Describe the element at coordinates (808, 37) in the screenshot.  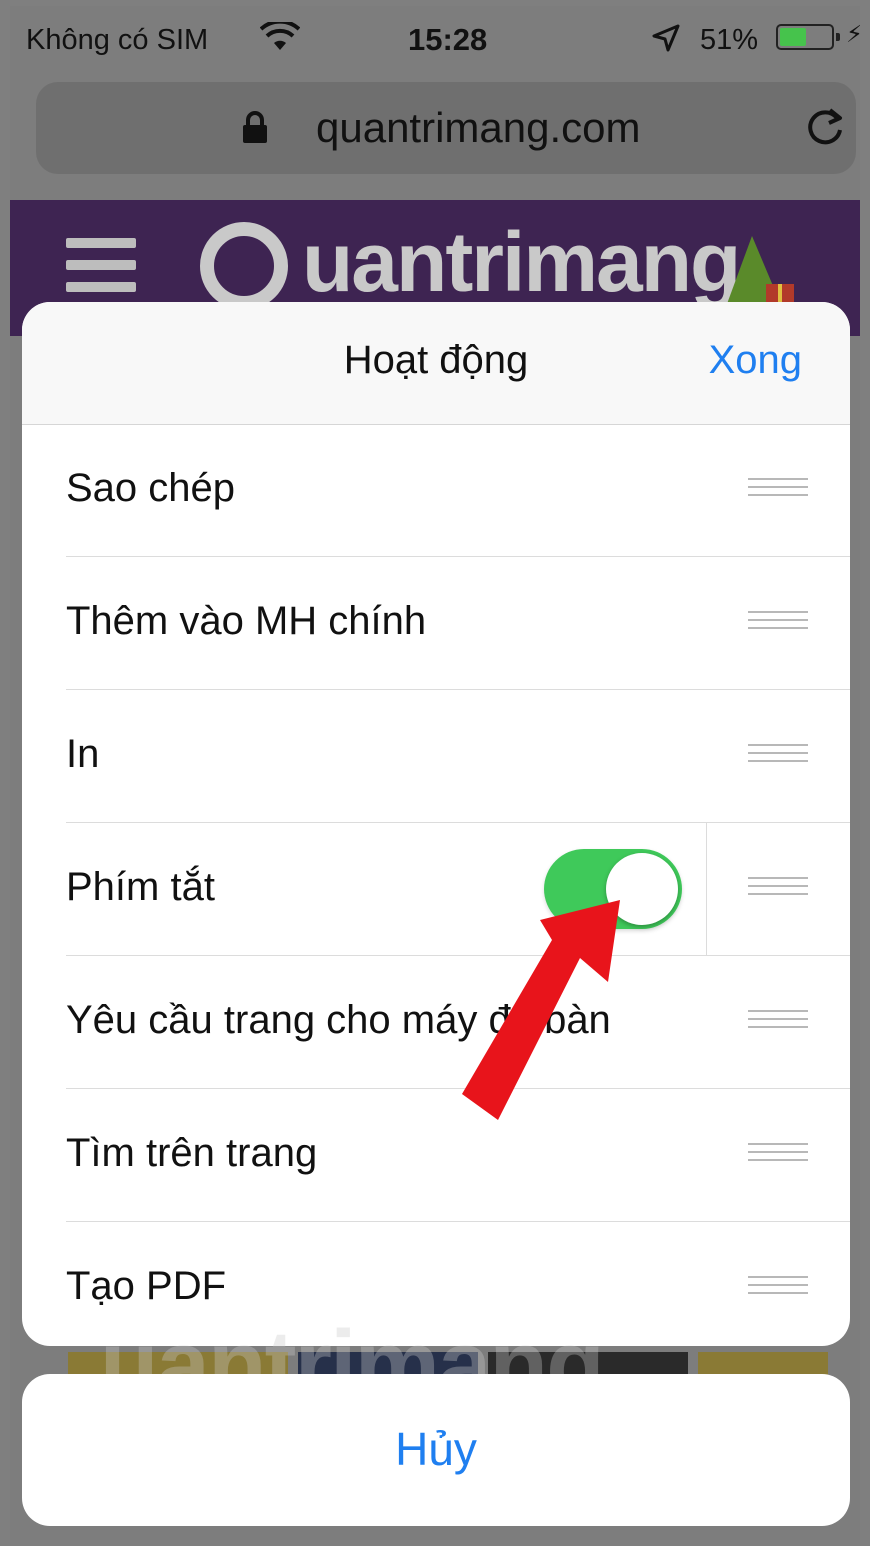
I see `battery-icon` at that location.